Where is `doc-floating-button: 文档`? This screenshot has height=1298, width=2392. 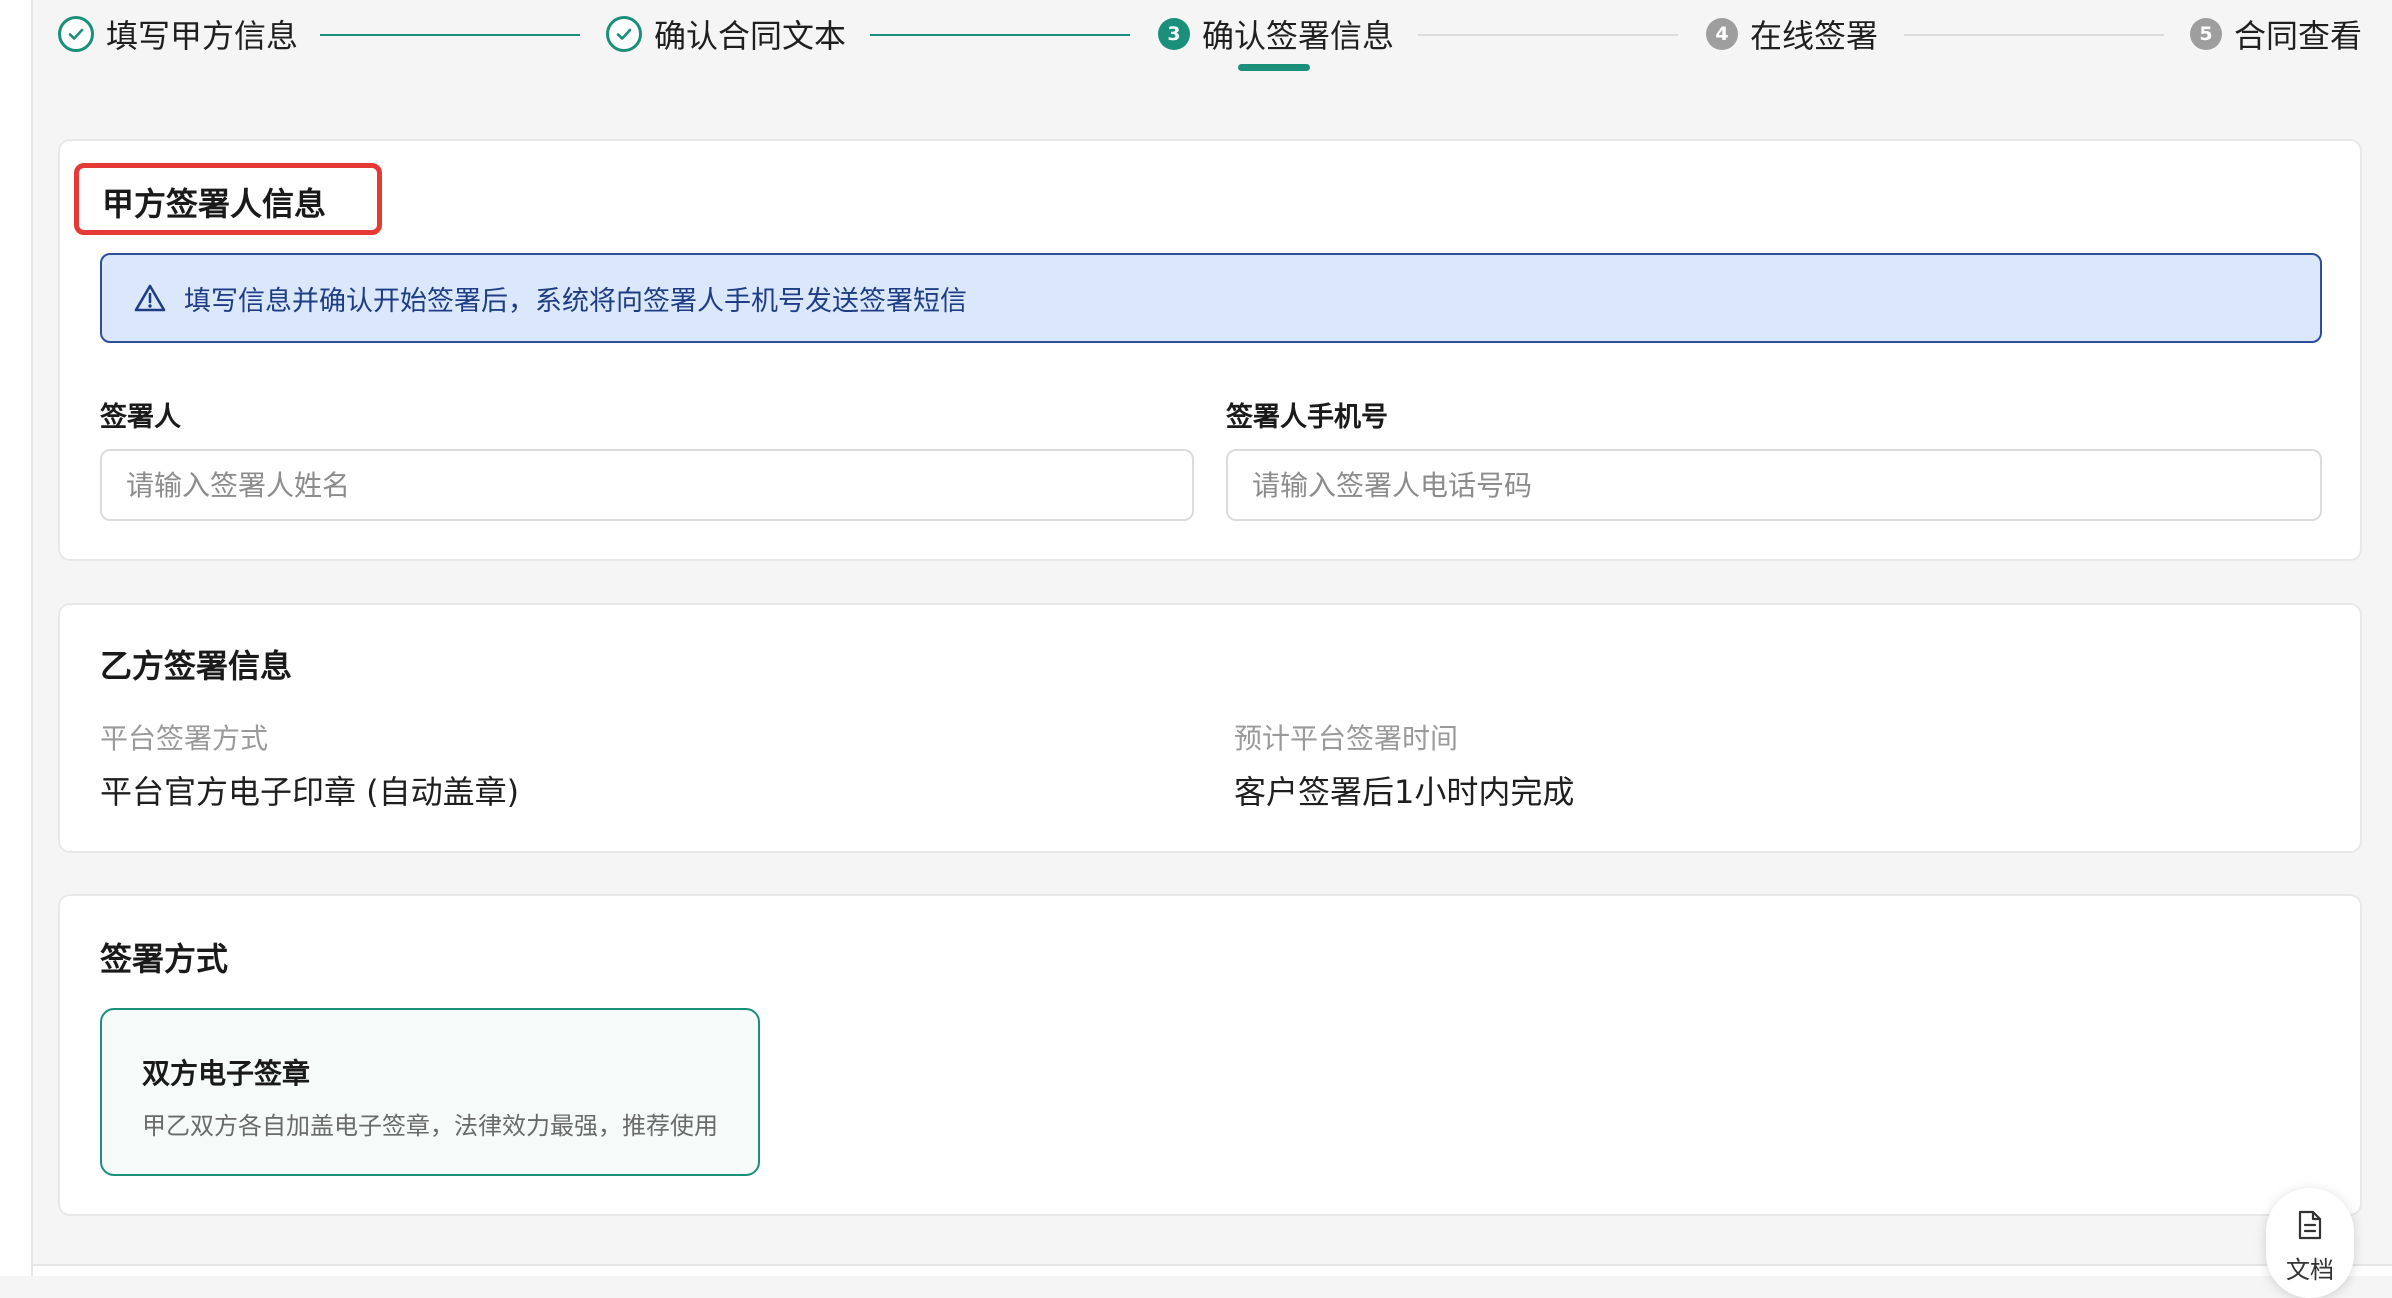 doc-floating-button: 文档 is located at coordinates (2310, 1243).